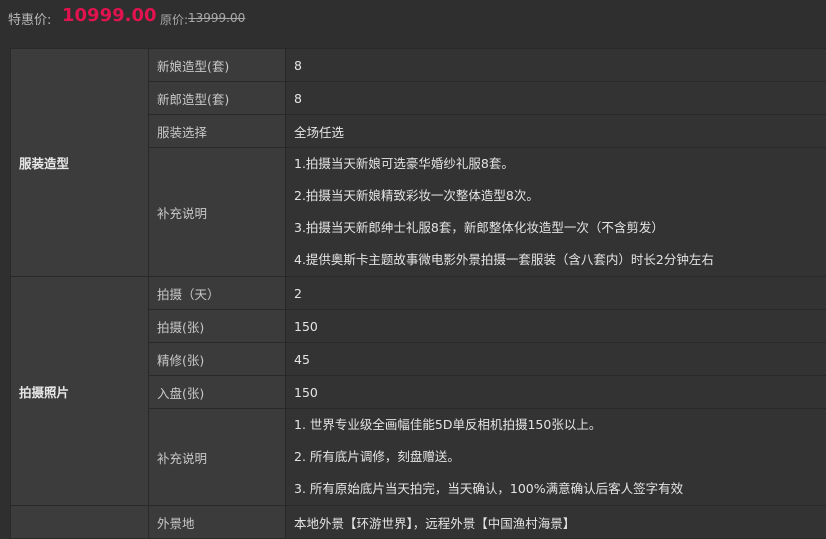 This screenshot has width=826, height=539. What do you see at coordinates (109, 15) in the screenshot?
I see `sale-price-value: 10999.00` at bounding box center [109, 15].